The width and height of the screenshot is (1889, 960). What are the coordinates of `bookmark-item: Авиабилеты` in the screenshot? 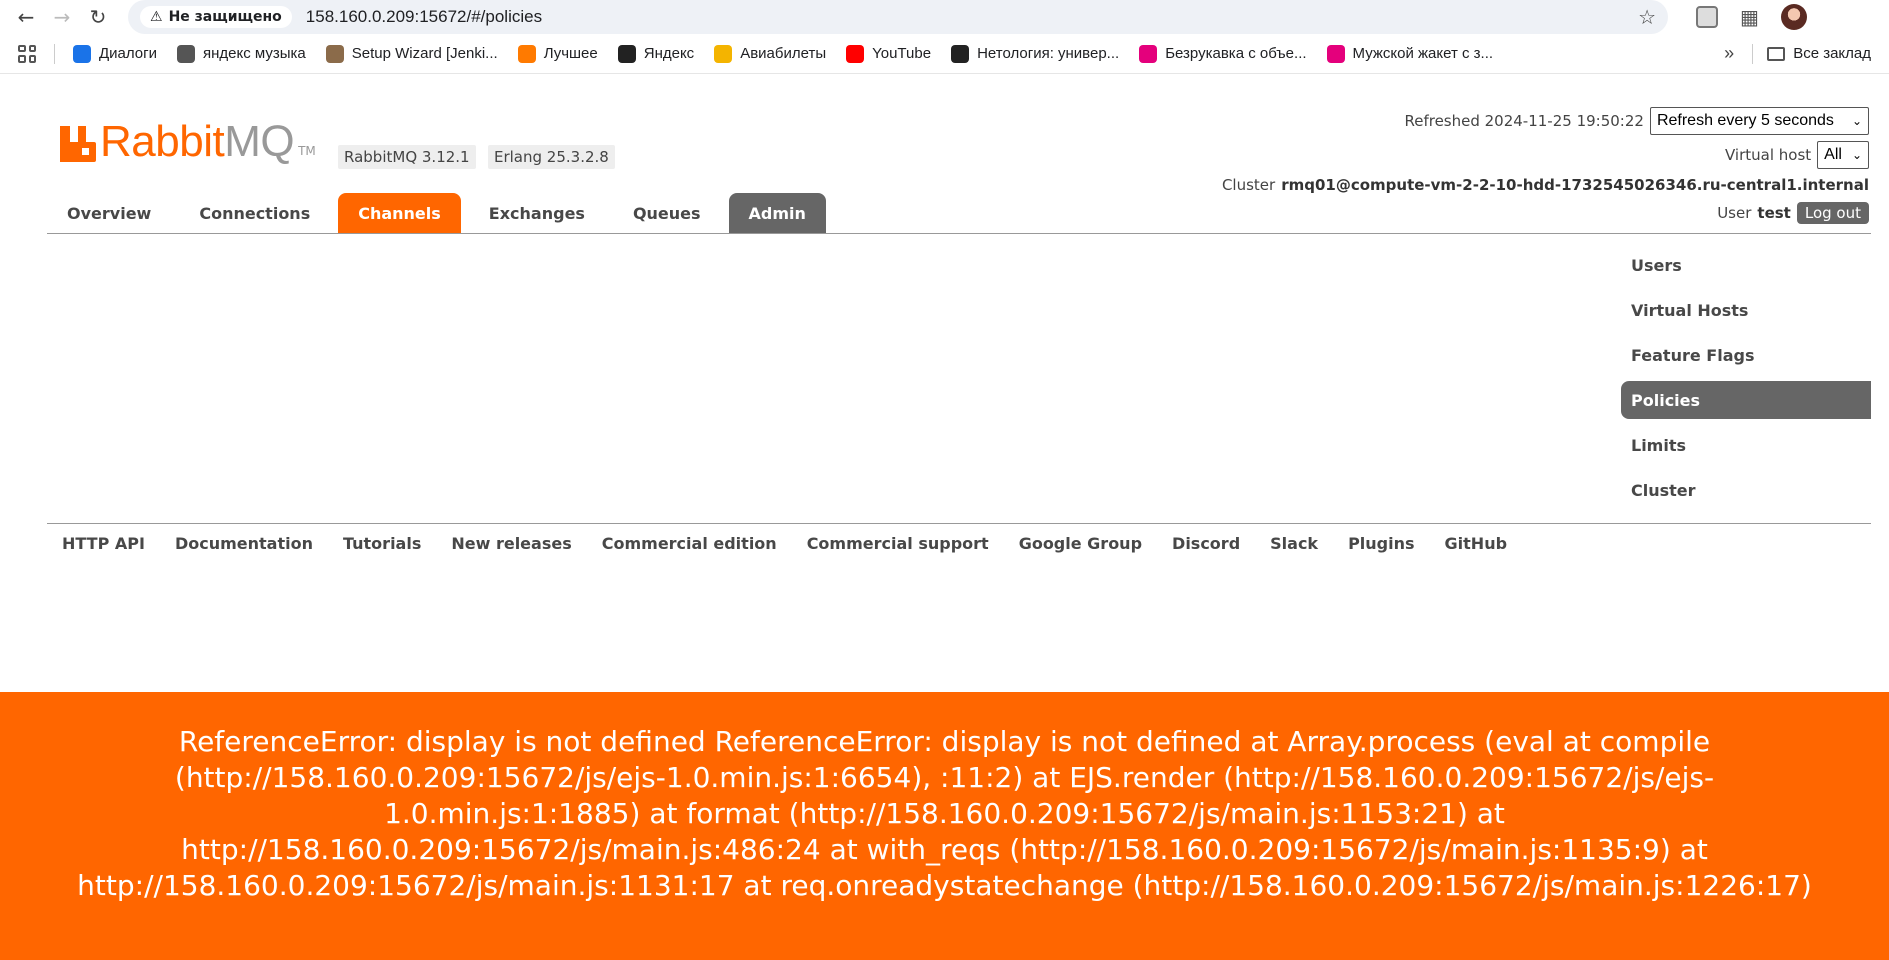 It's located at (770, 53).